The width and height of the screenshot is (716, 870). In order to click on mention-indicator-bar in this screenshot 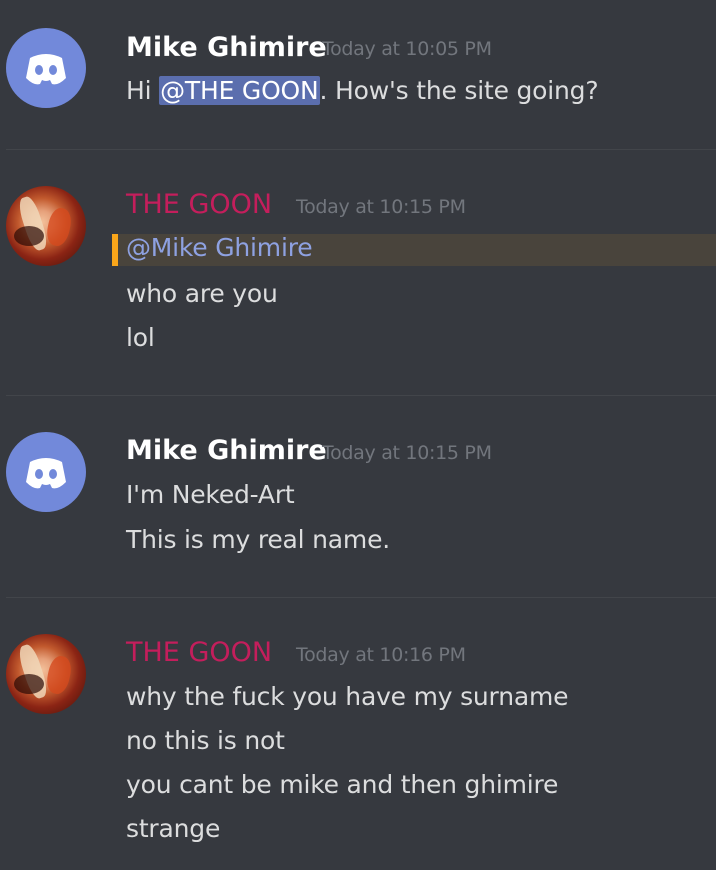, I will do `click(115, 250)`.